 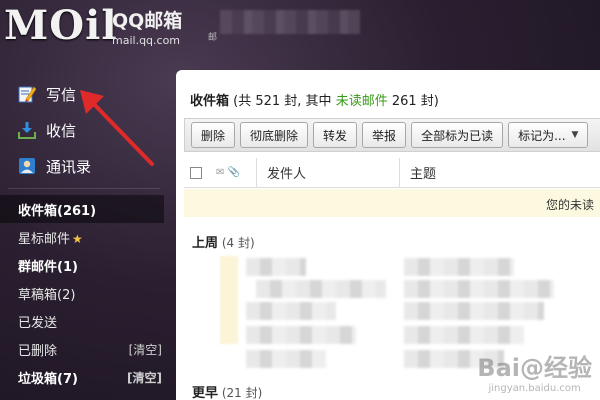 I want to click on attachment-icon: 📎, so click(x=234, y=172).